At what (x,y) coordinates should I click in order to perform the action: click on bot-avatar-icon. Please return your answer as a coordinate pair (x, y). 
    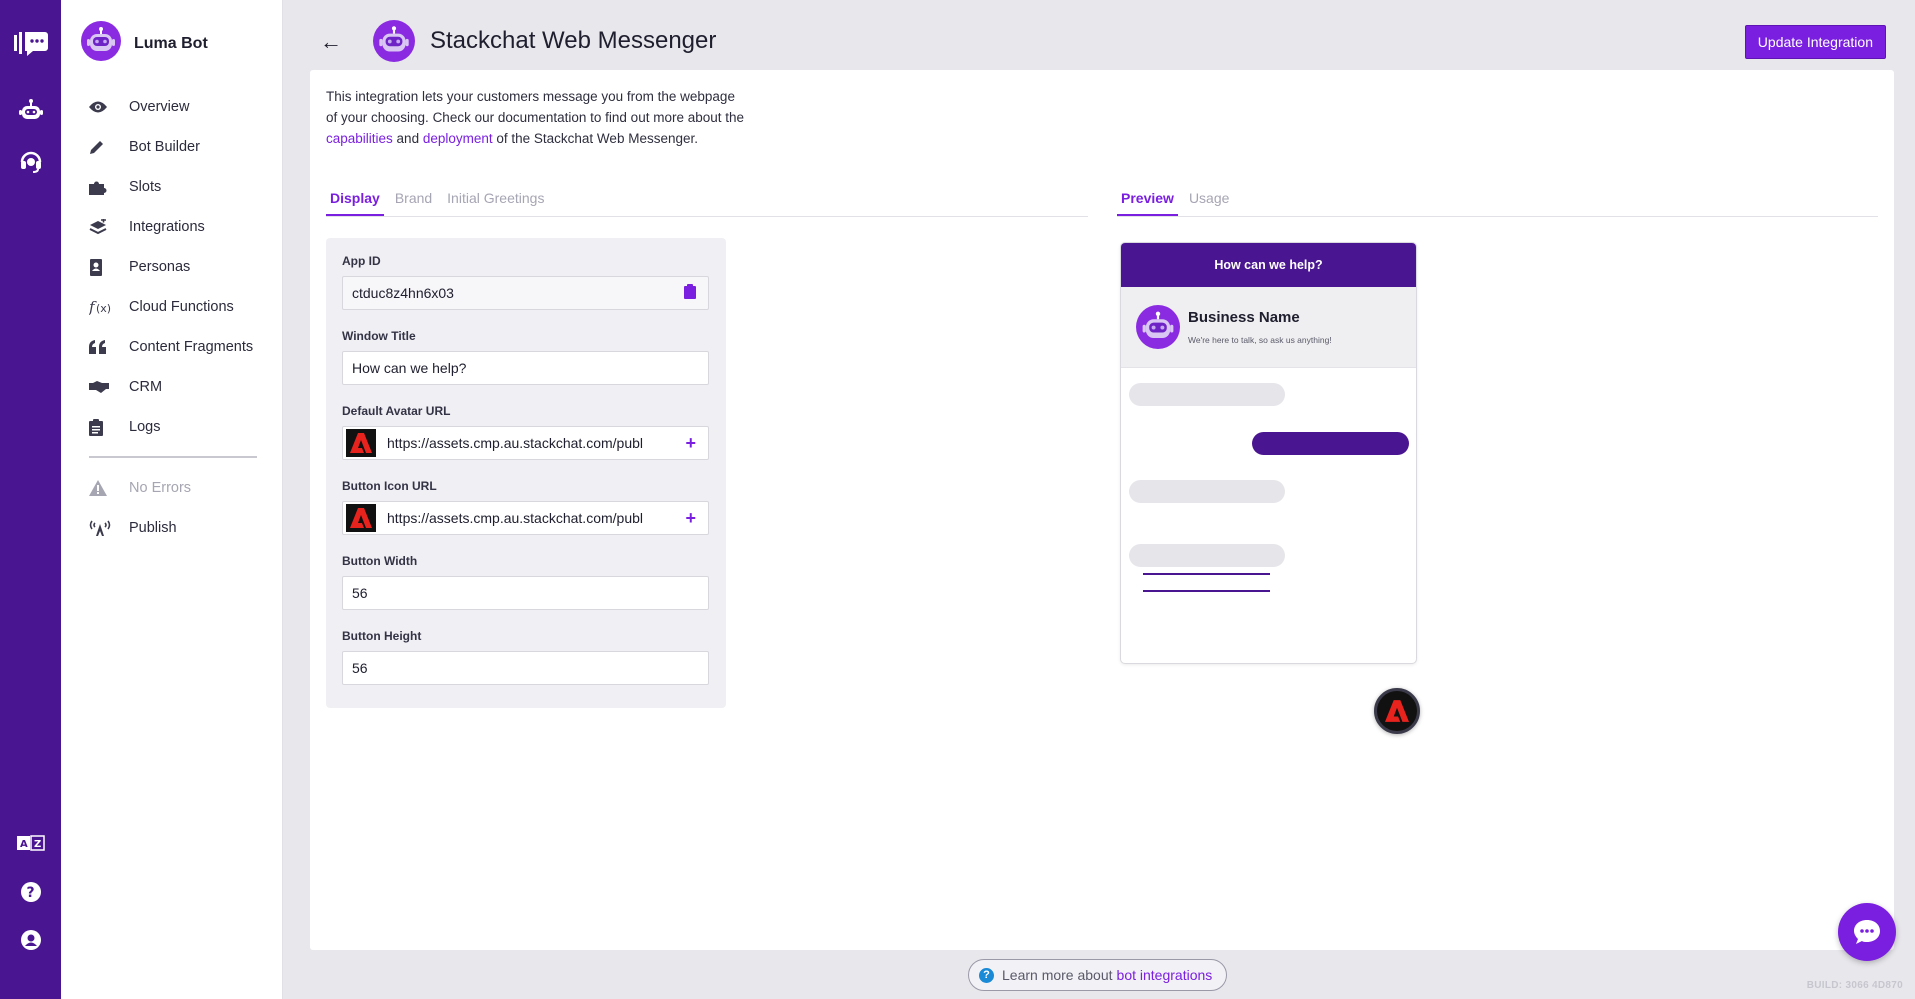
    Looking at the image, I should click on (101, 43).